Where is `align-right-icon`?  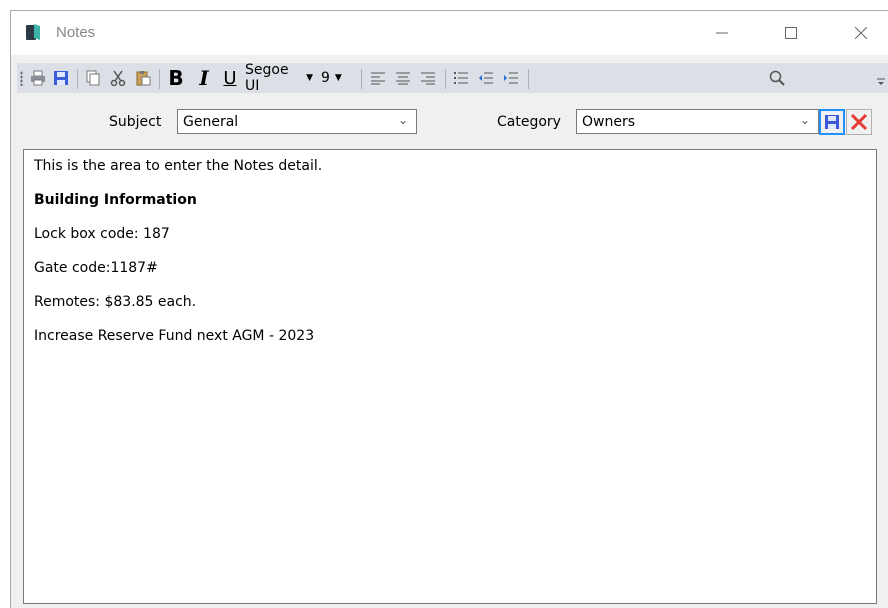
align-right-icon is located at coordinates (428, 78).